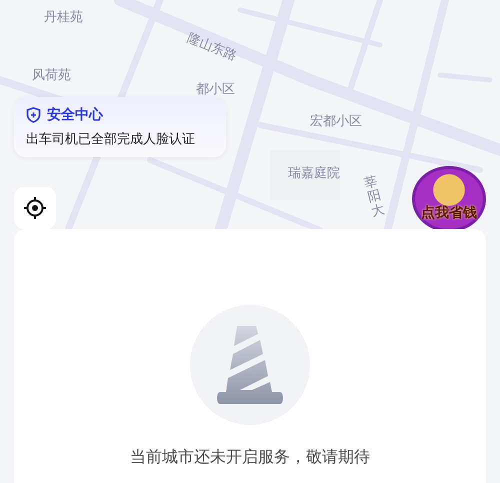  What do you see at coordinates (215, 89) in the screenshot?
I see `place-label: 都小区` at bounding box center [215, 89].